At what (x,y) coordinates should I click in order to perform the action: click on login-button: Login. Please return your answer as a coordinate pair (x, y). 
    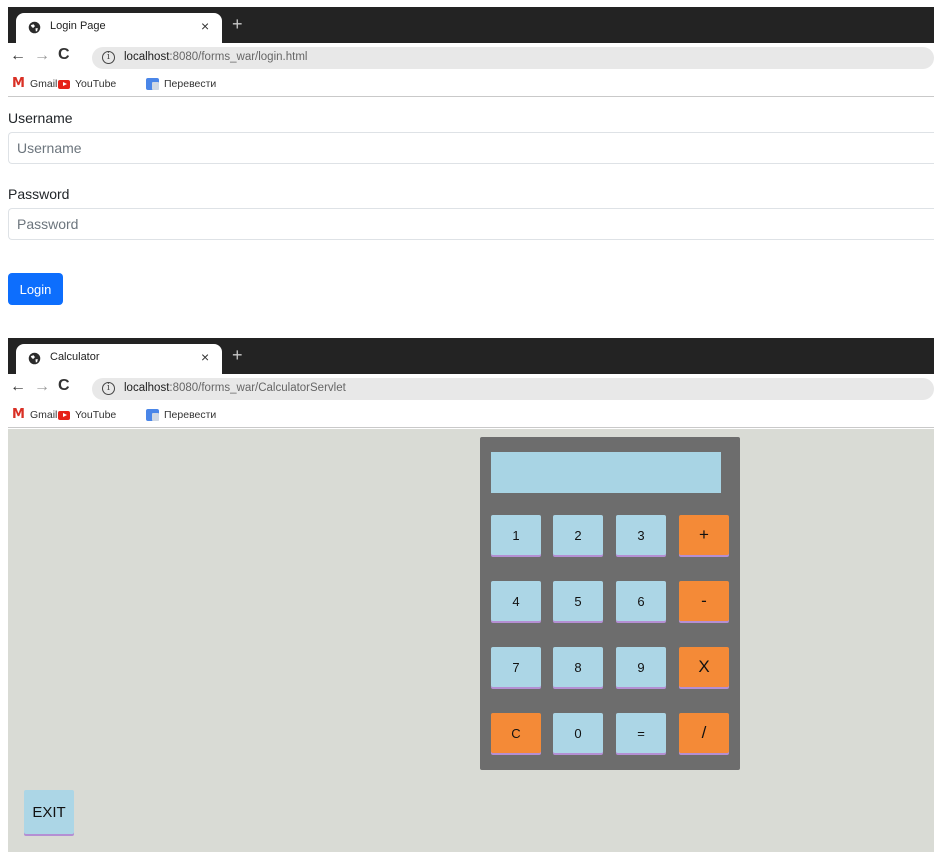
    Looking at the image, I should click on (35, 289).